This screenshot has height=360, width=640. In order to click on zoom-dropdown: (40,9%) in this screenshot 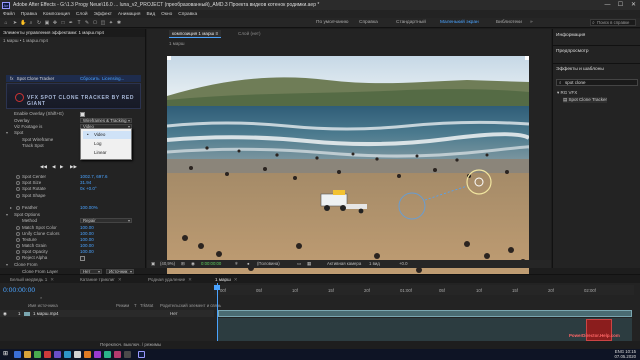, I will do `click(167, 263)`.